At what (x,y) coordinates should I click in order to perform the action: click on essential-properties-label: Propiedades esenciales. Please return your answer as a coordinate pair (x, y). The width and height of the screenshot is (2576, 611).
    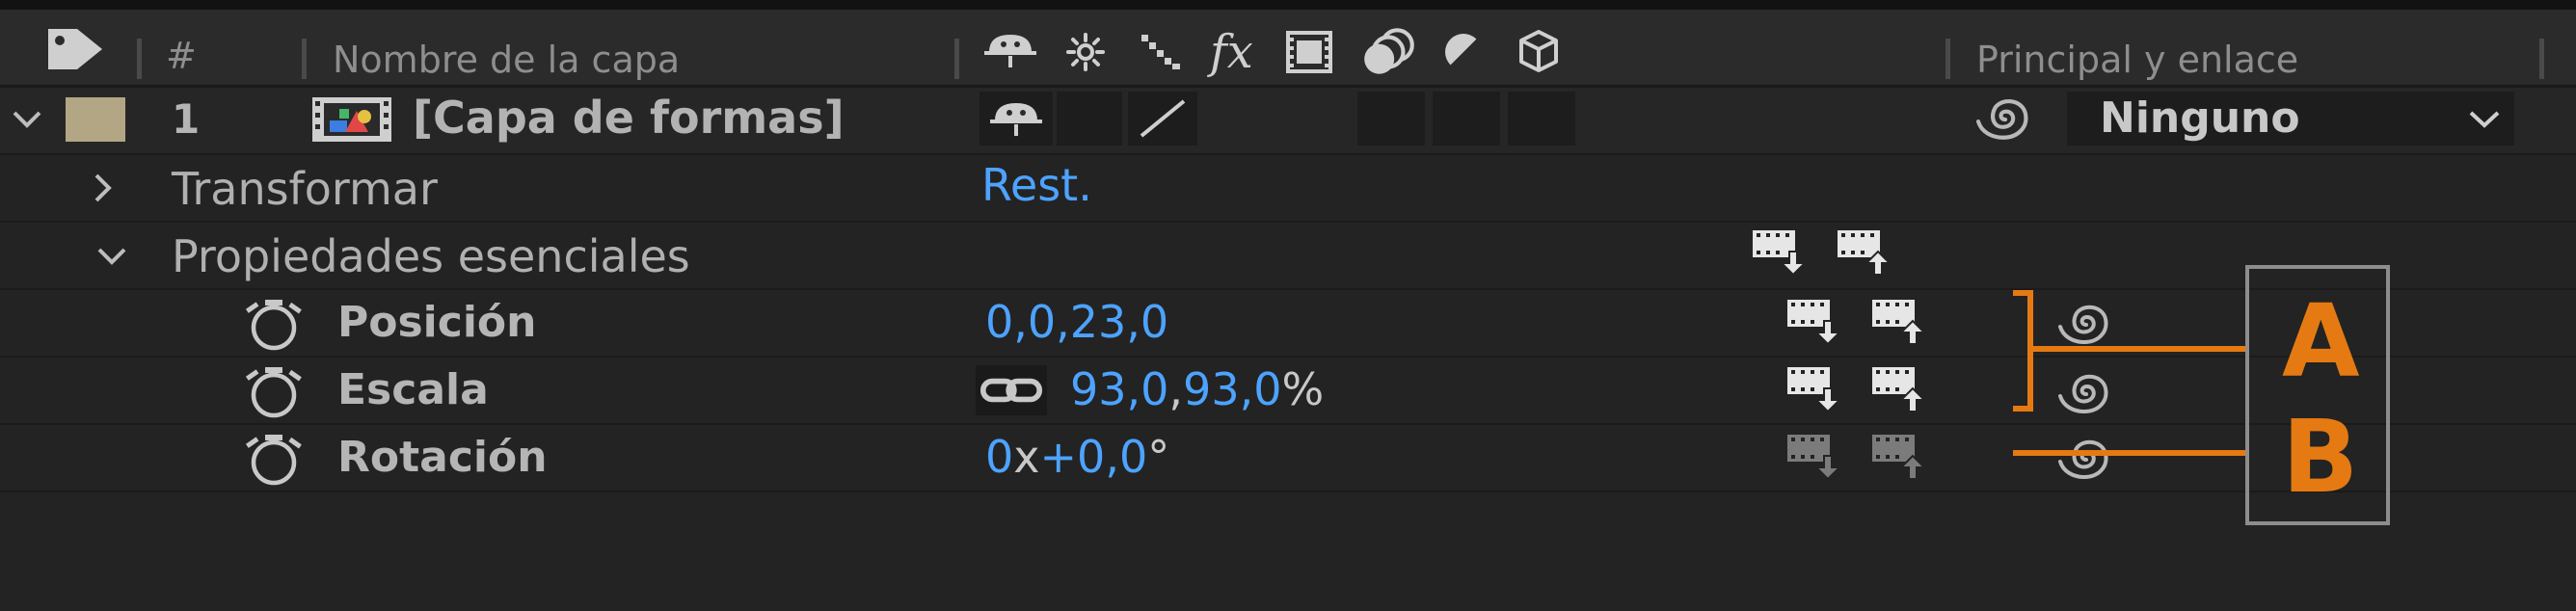
    Looking at the image, I should click on (431, 256).